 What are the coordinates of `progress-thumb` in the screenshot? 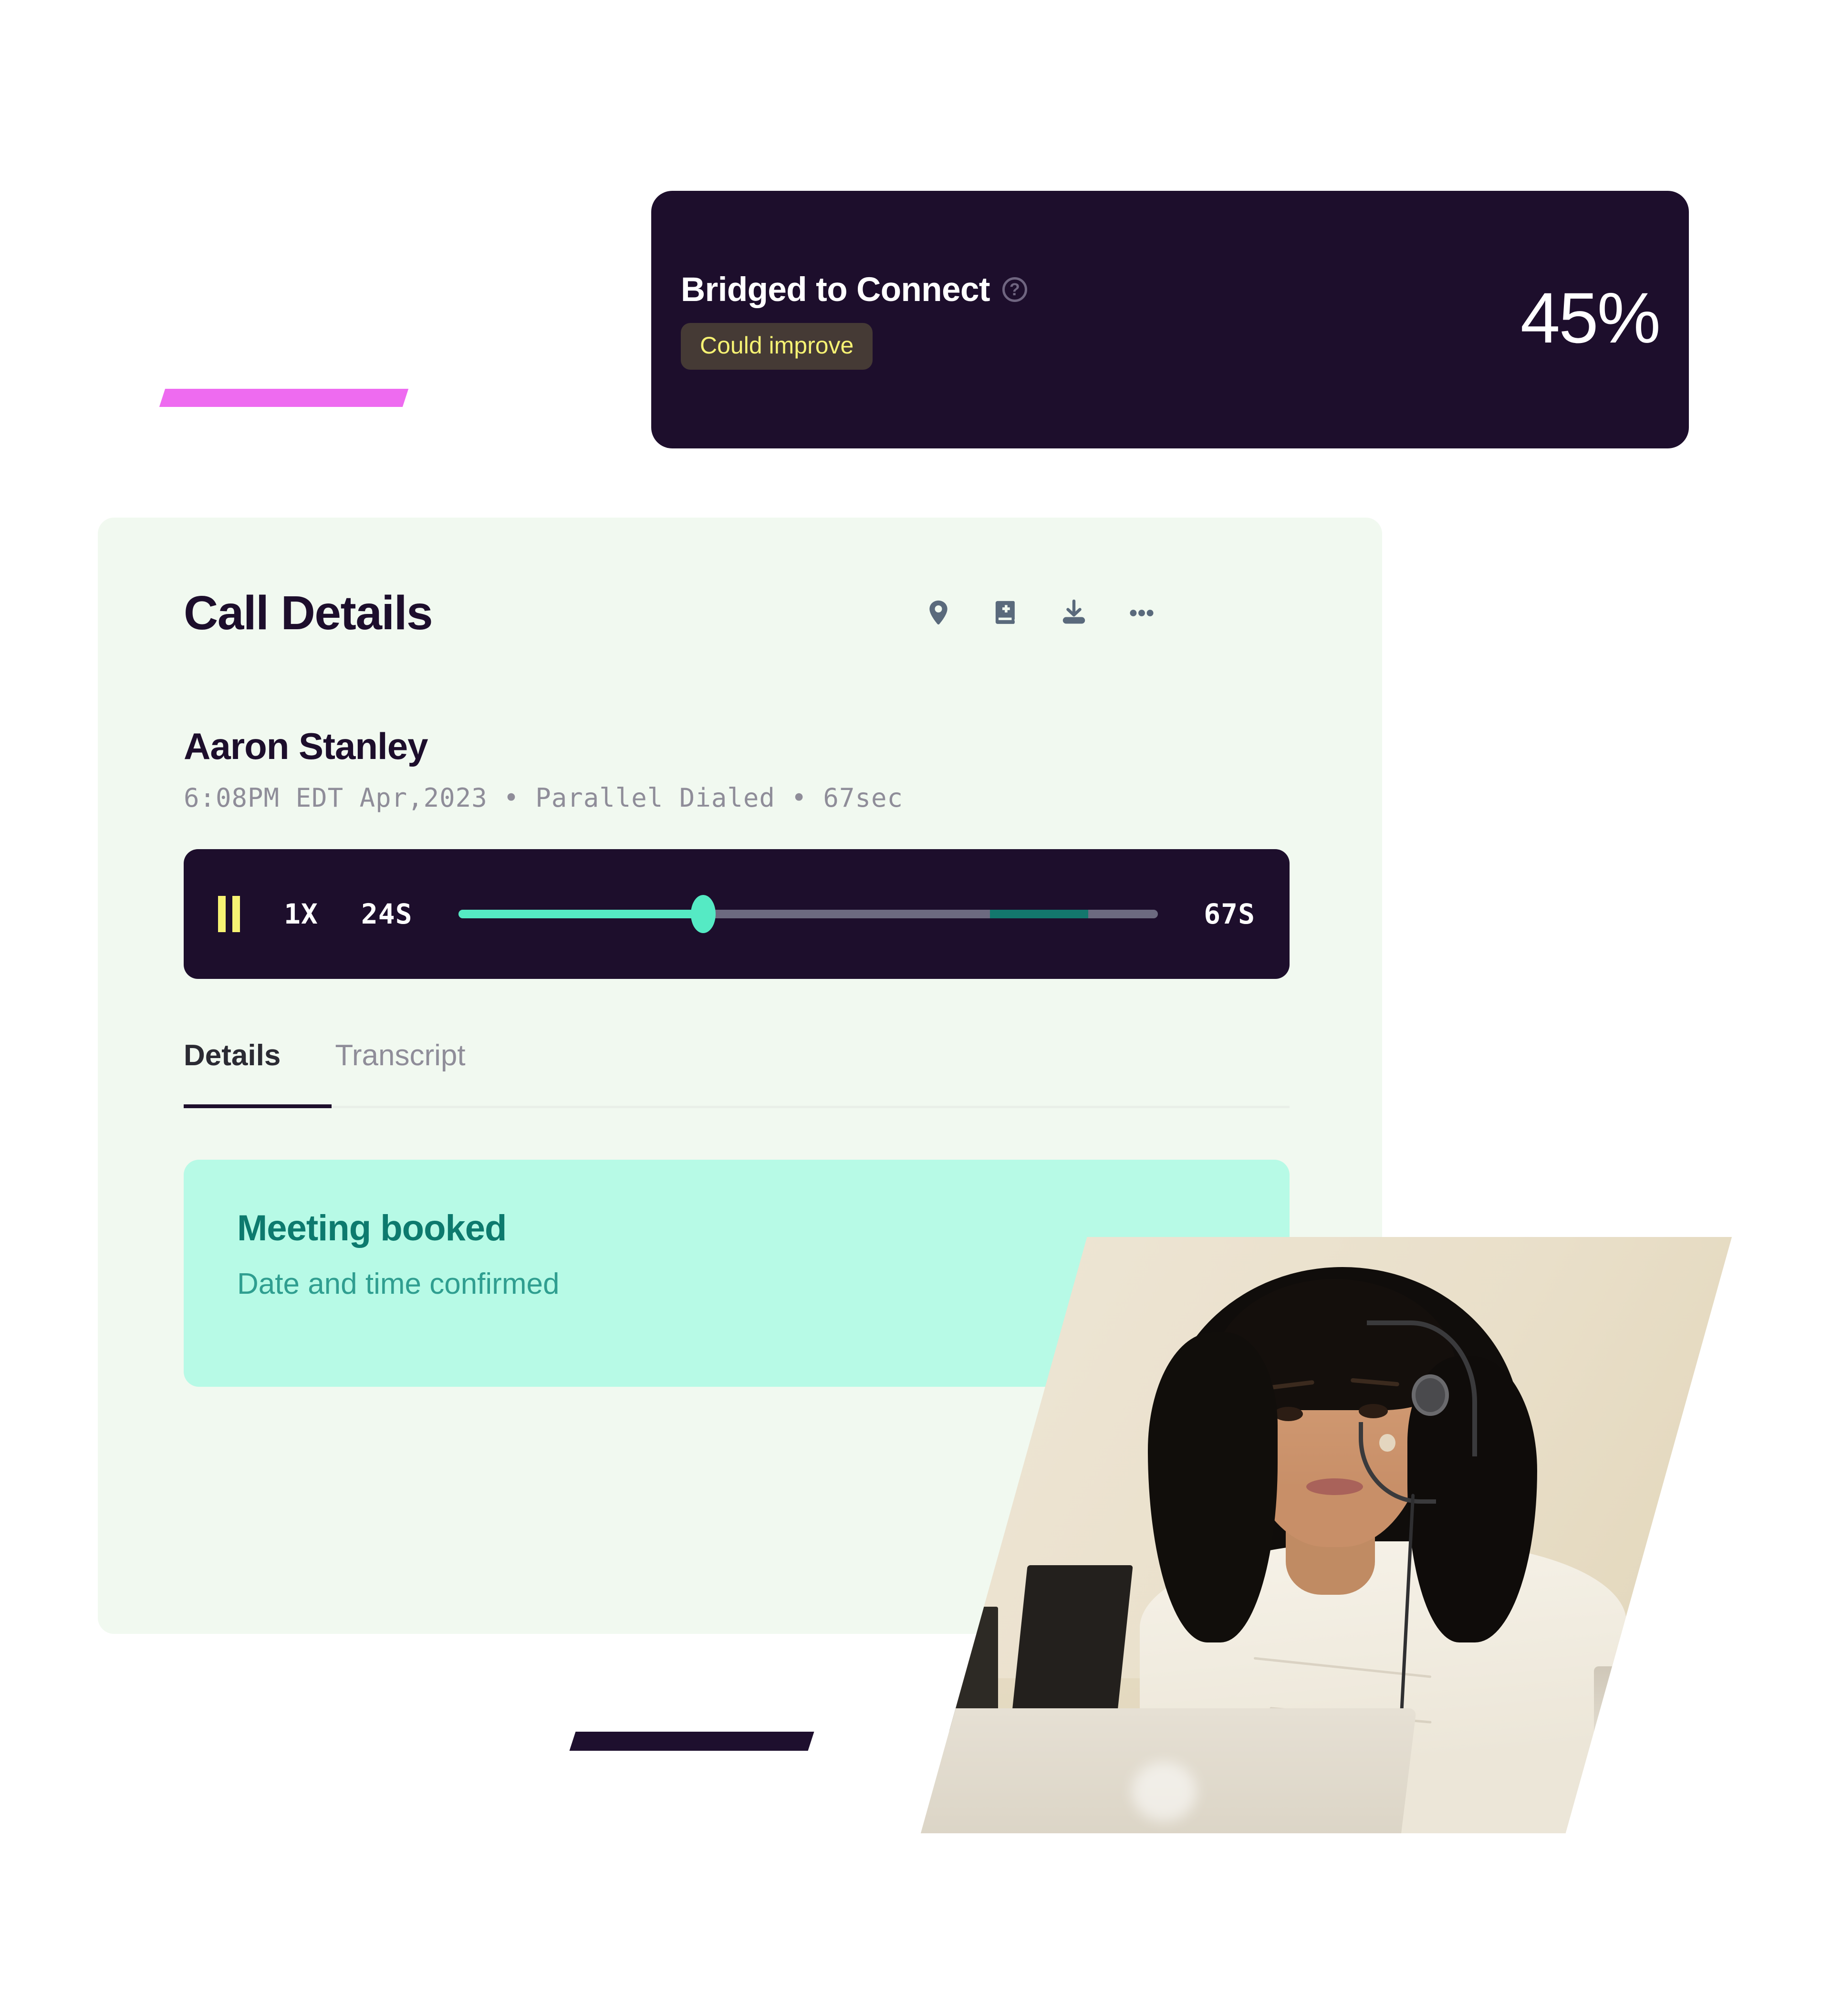 It's located at (703, 914).